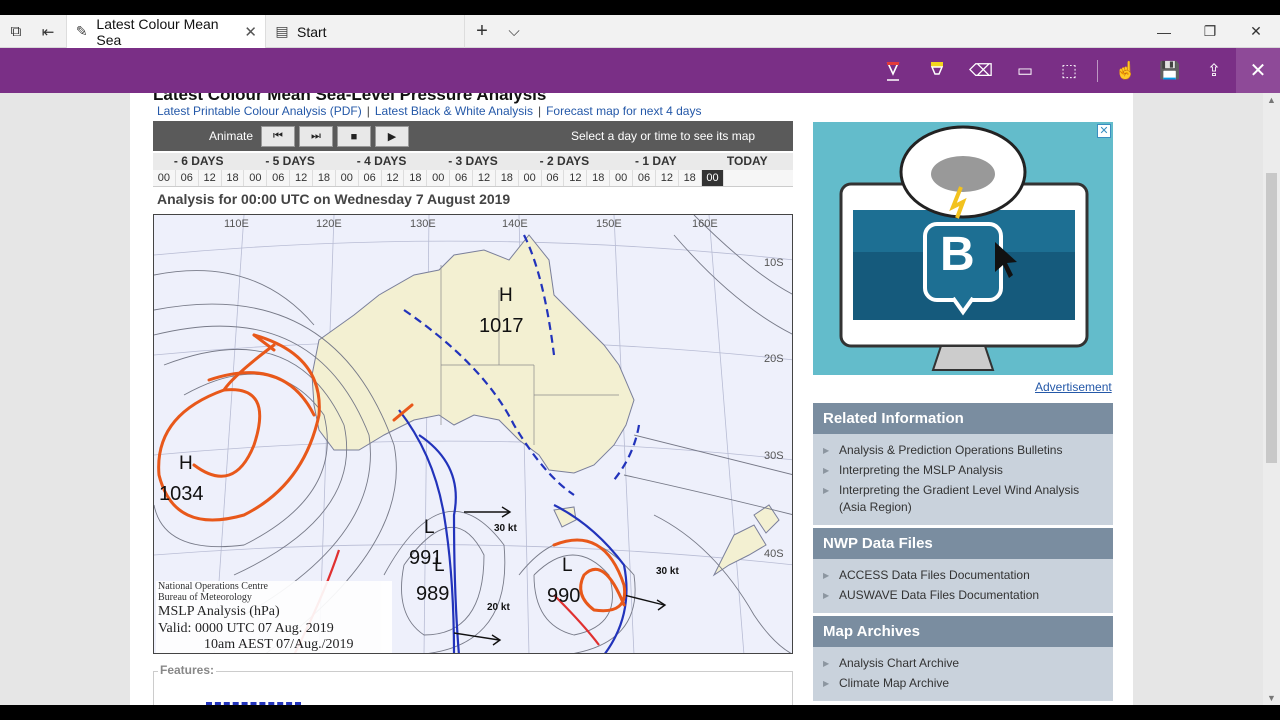 This screenshot has height=720, width=1280. I want to click on tab-latest-colour: ✎ Latest Colour Mean Sea ✕, so click(166, 31).